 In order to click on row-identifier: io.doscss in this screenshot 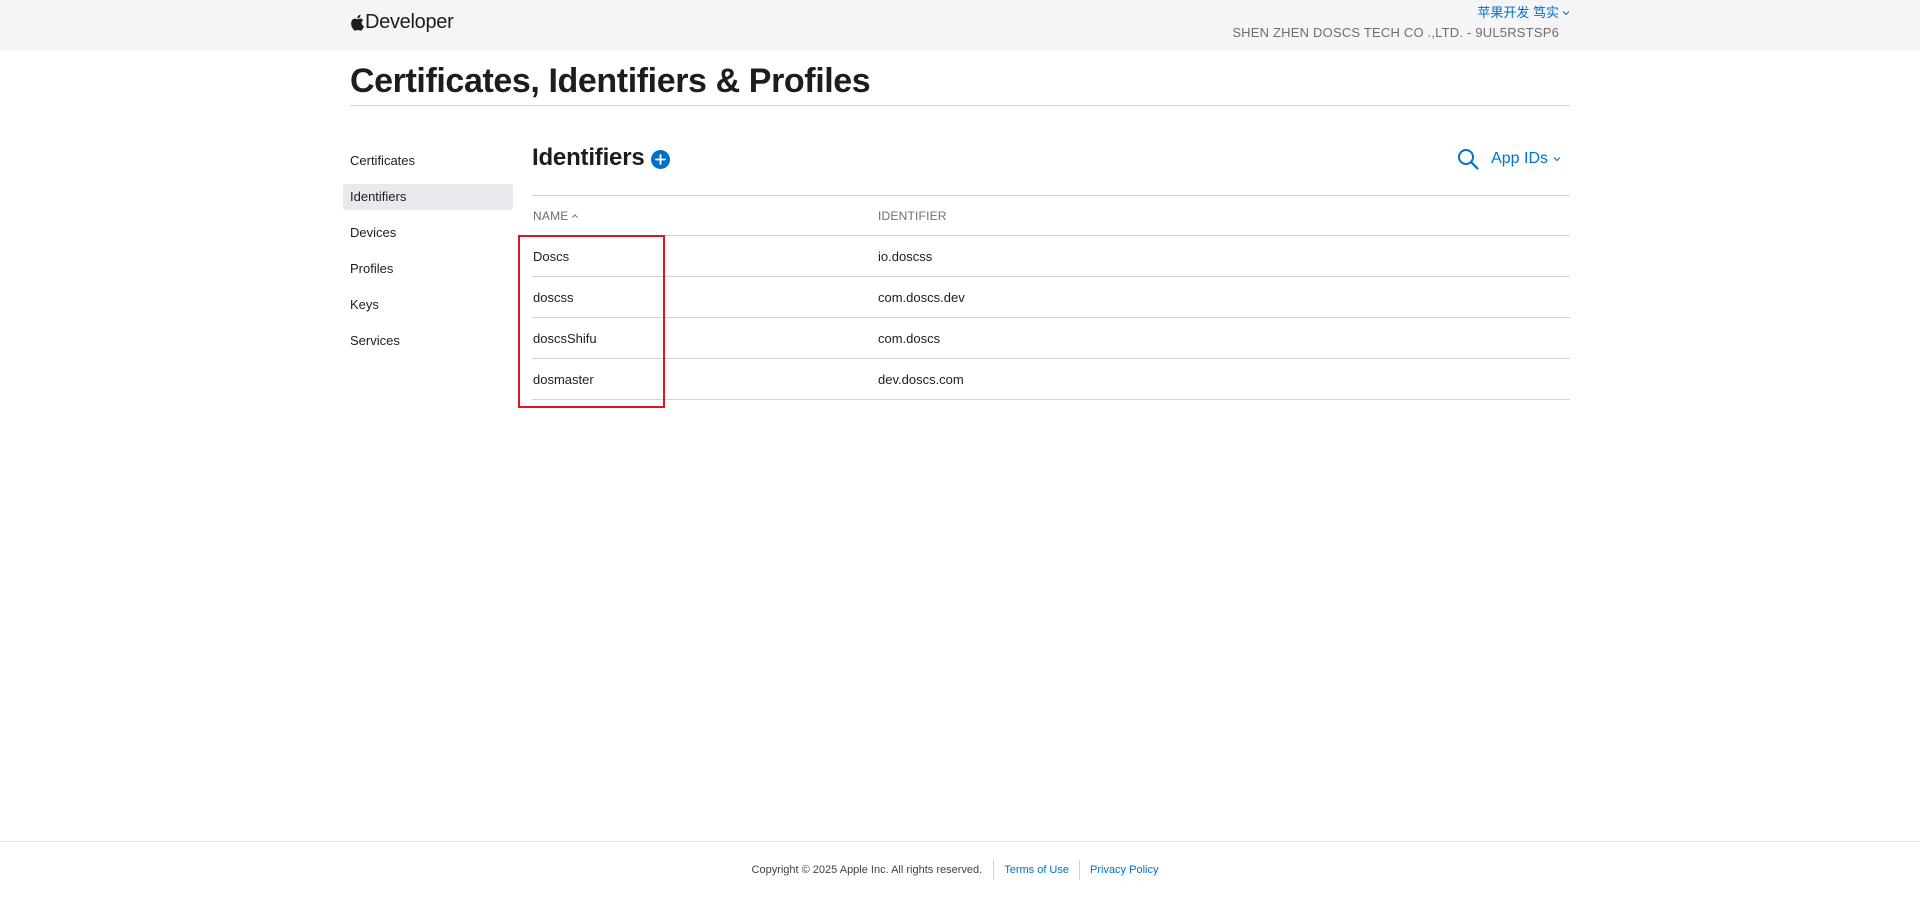, I will do `click(905, 256)`.